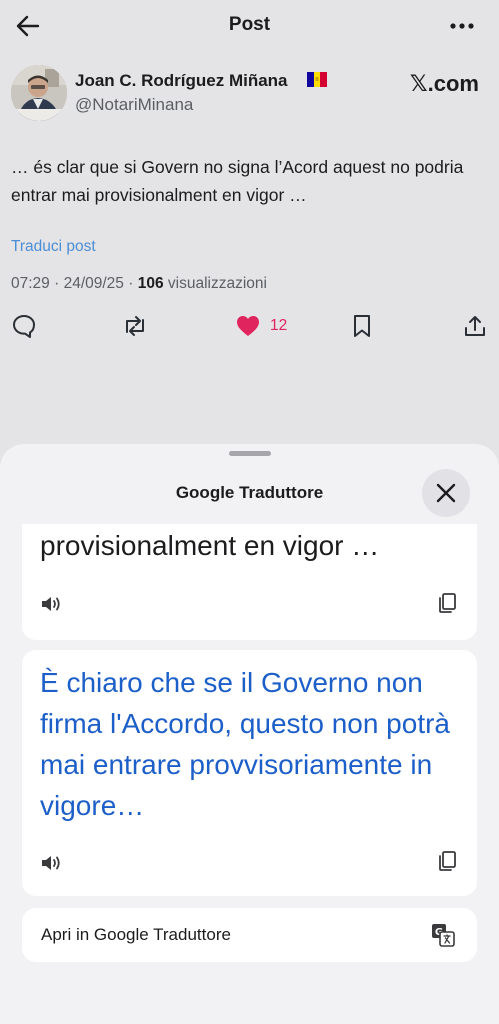 This screenshot has width=499, height=1024. What do you see at coordinates (444, 83) in the screenshot?
I see `x-com-badge: 𝕏.com` at bounding box center [444, 83].